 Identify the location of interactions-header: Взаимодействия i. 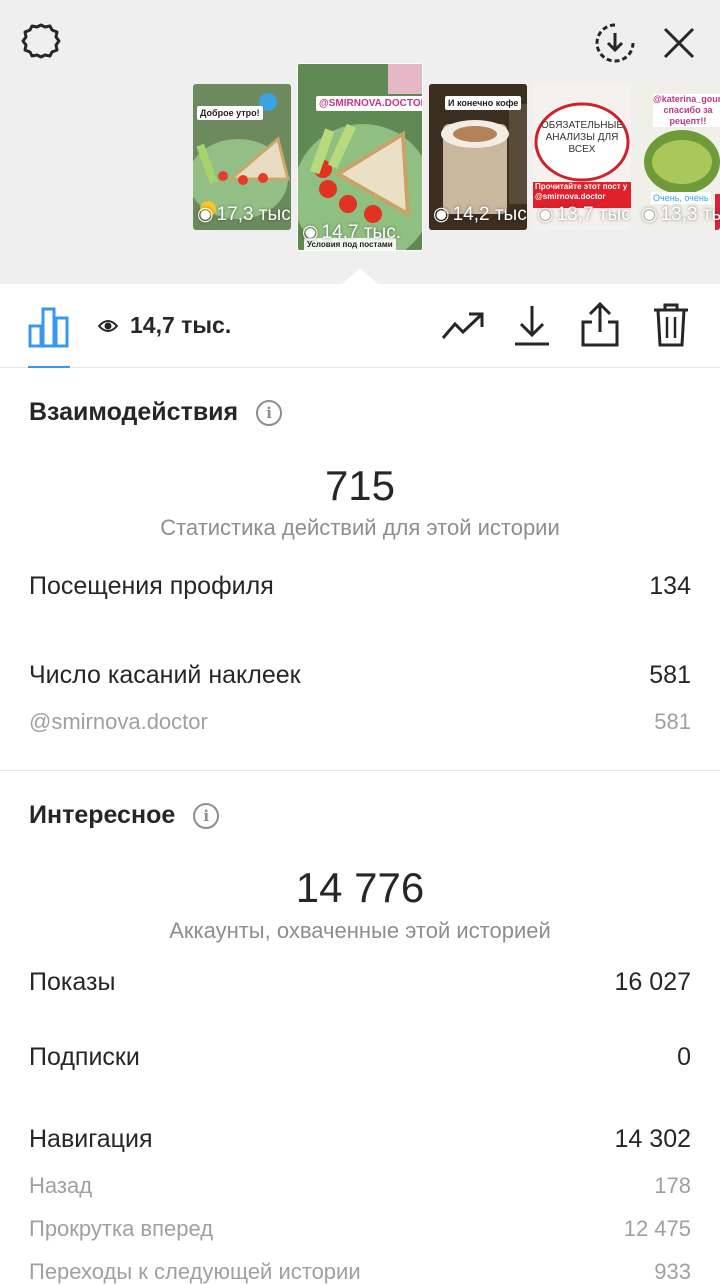
(156, 412).